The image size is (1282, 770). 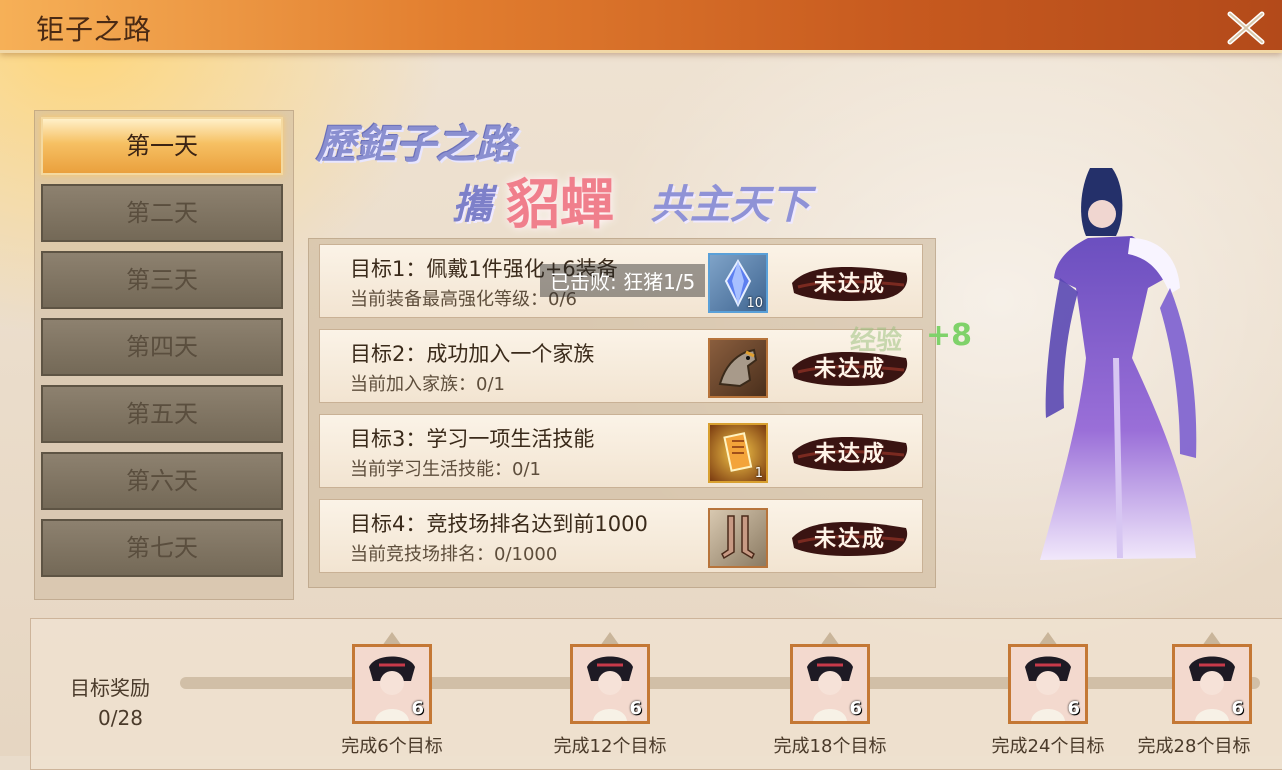 I want to click on milestone-caption: 完成28个目标, so click(x=1194, y=746).